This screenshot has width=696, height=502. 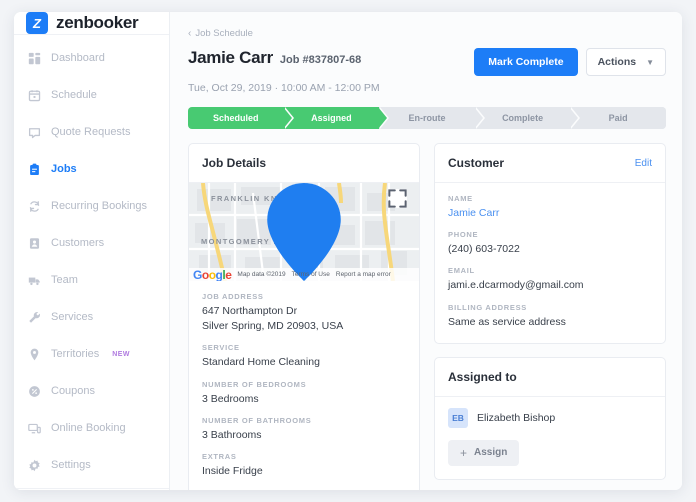 What do you see at coordinates (34, 428) in the screenshot?
I see `monitor-icon` at bounding box center [34, 428].